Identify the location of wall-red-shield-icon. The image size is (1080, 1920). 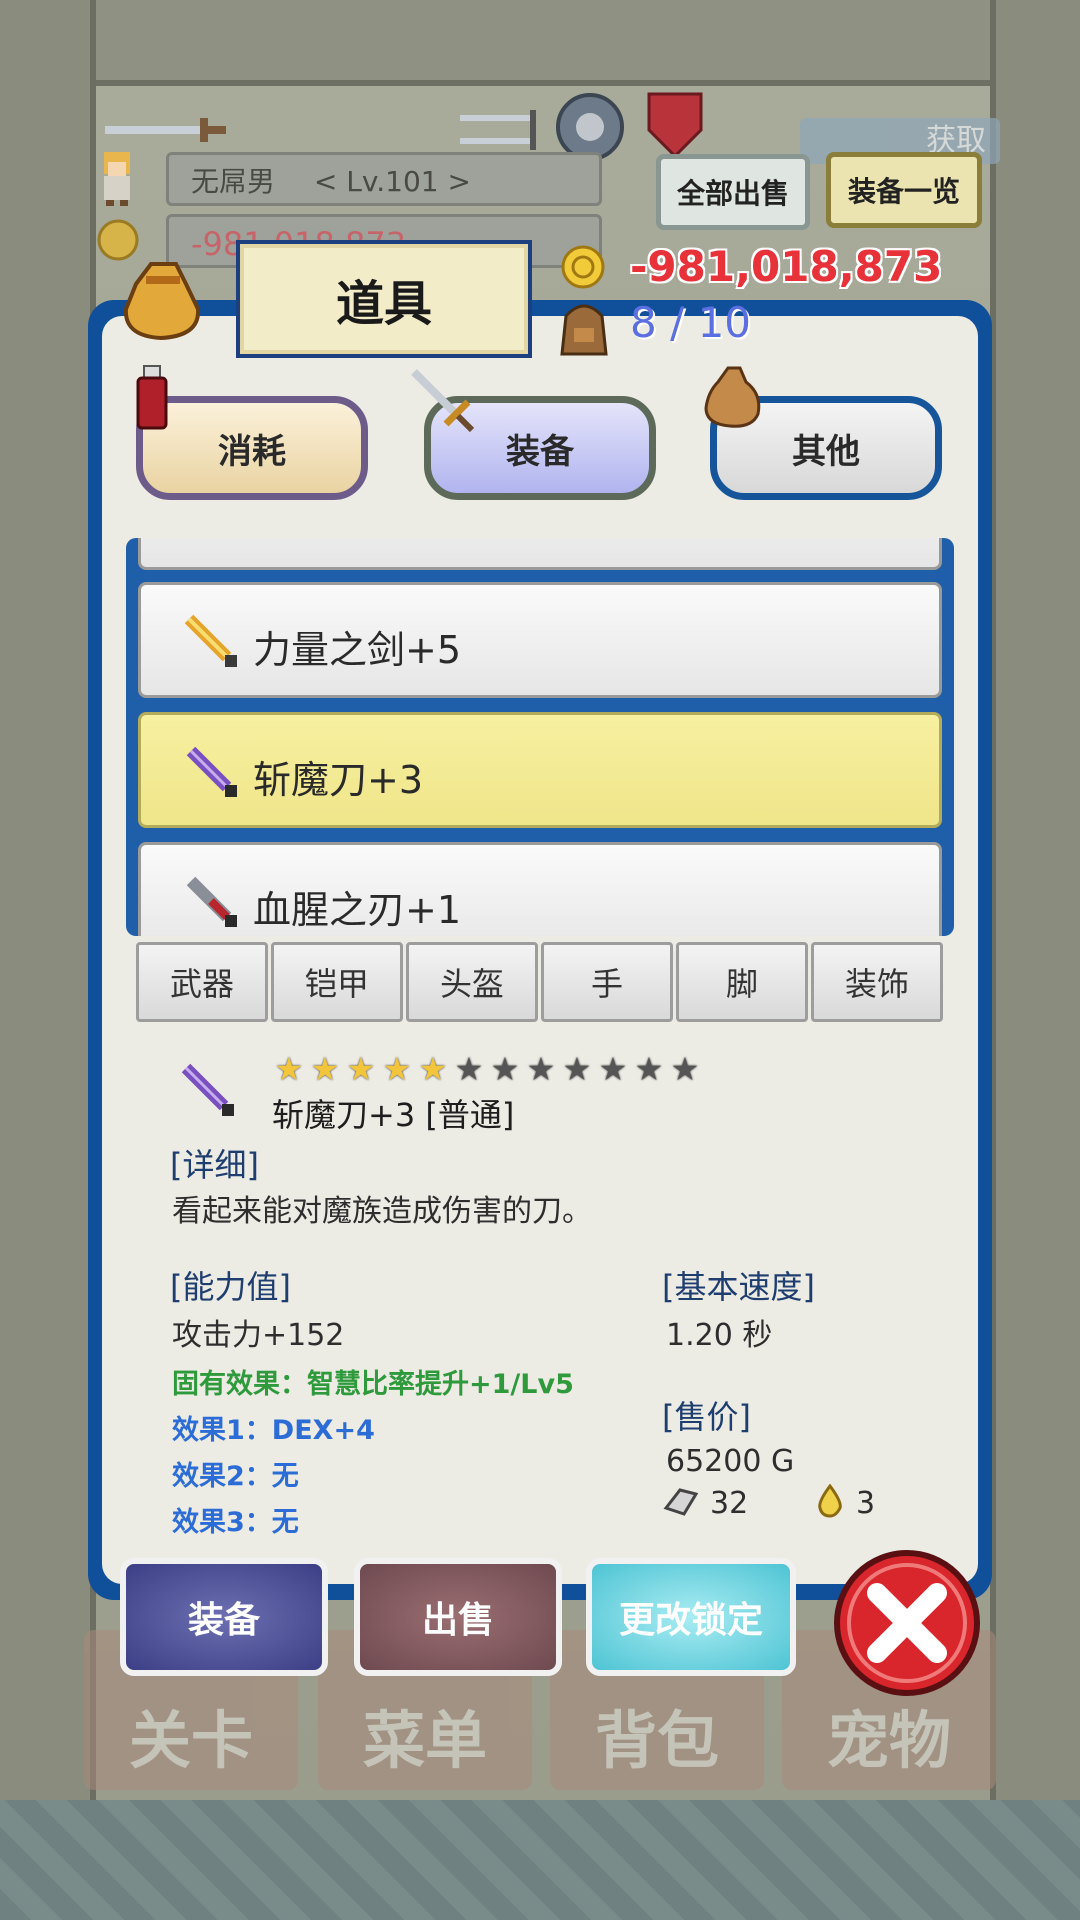
(675, 125).